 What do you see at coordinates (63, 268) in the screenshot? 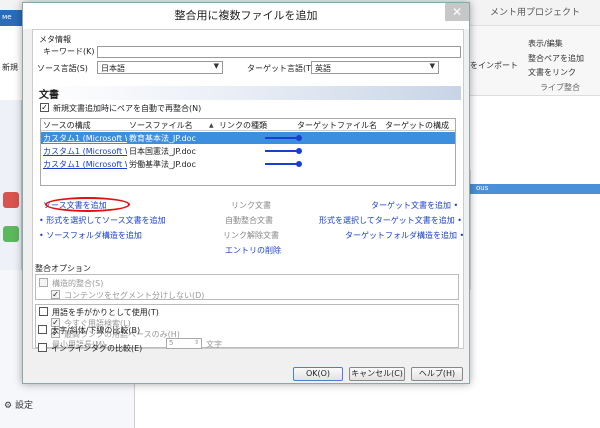
I see `options-section-label: 整合オプション` at bounding box center [63, 268].